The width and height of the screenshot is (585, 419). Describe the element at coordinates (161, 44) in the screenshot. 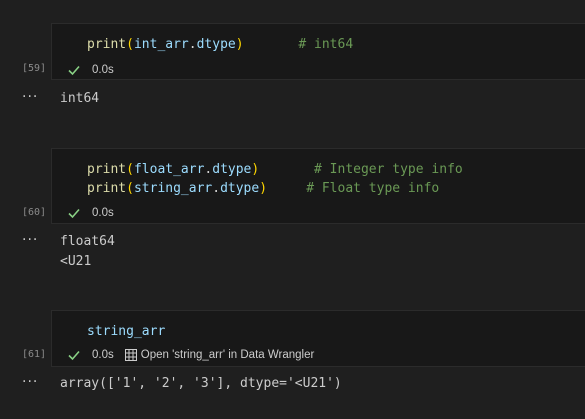

I see `variable-token: int_arr` at that location.